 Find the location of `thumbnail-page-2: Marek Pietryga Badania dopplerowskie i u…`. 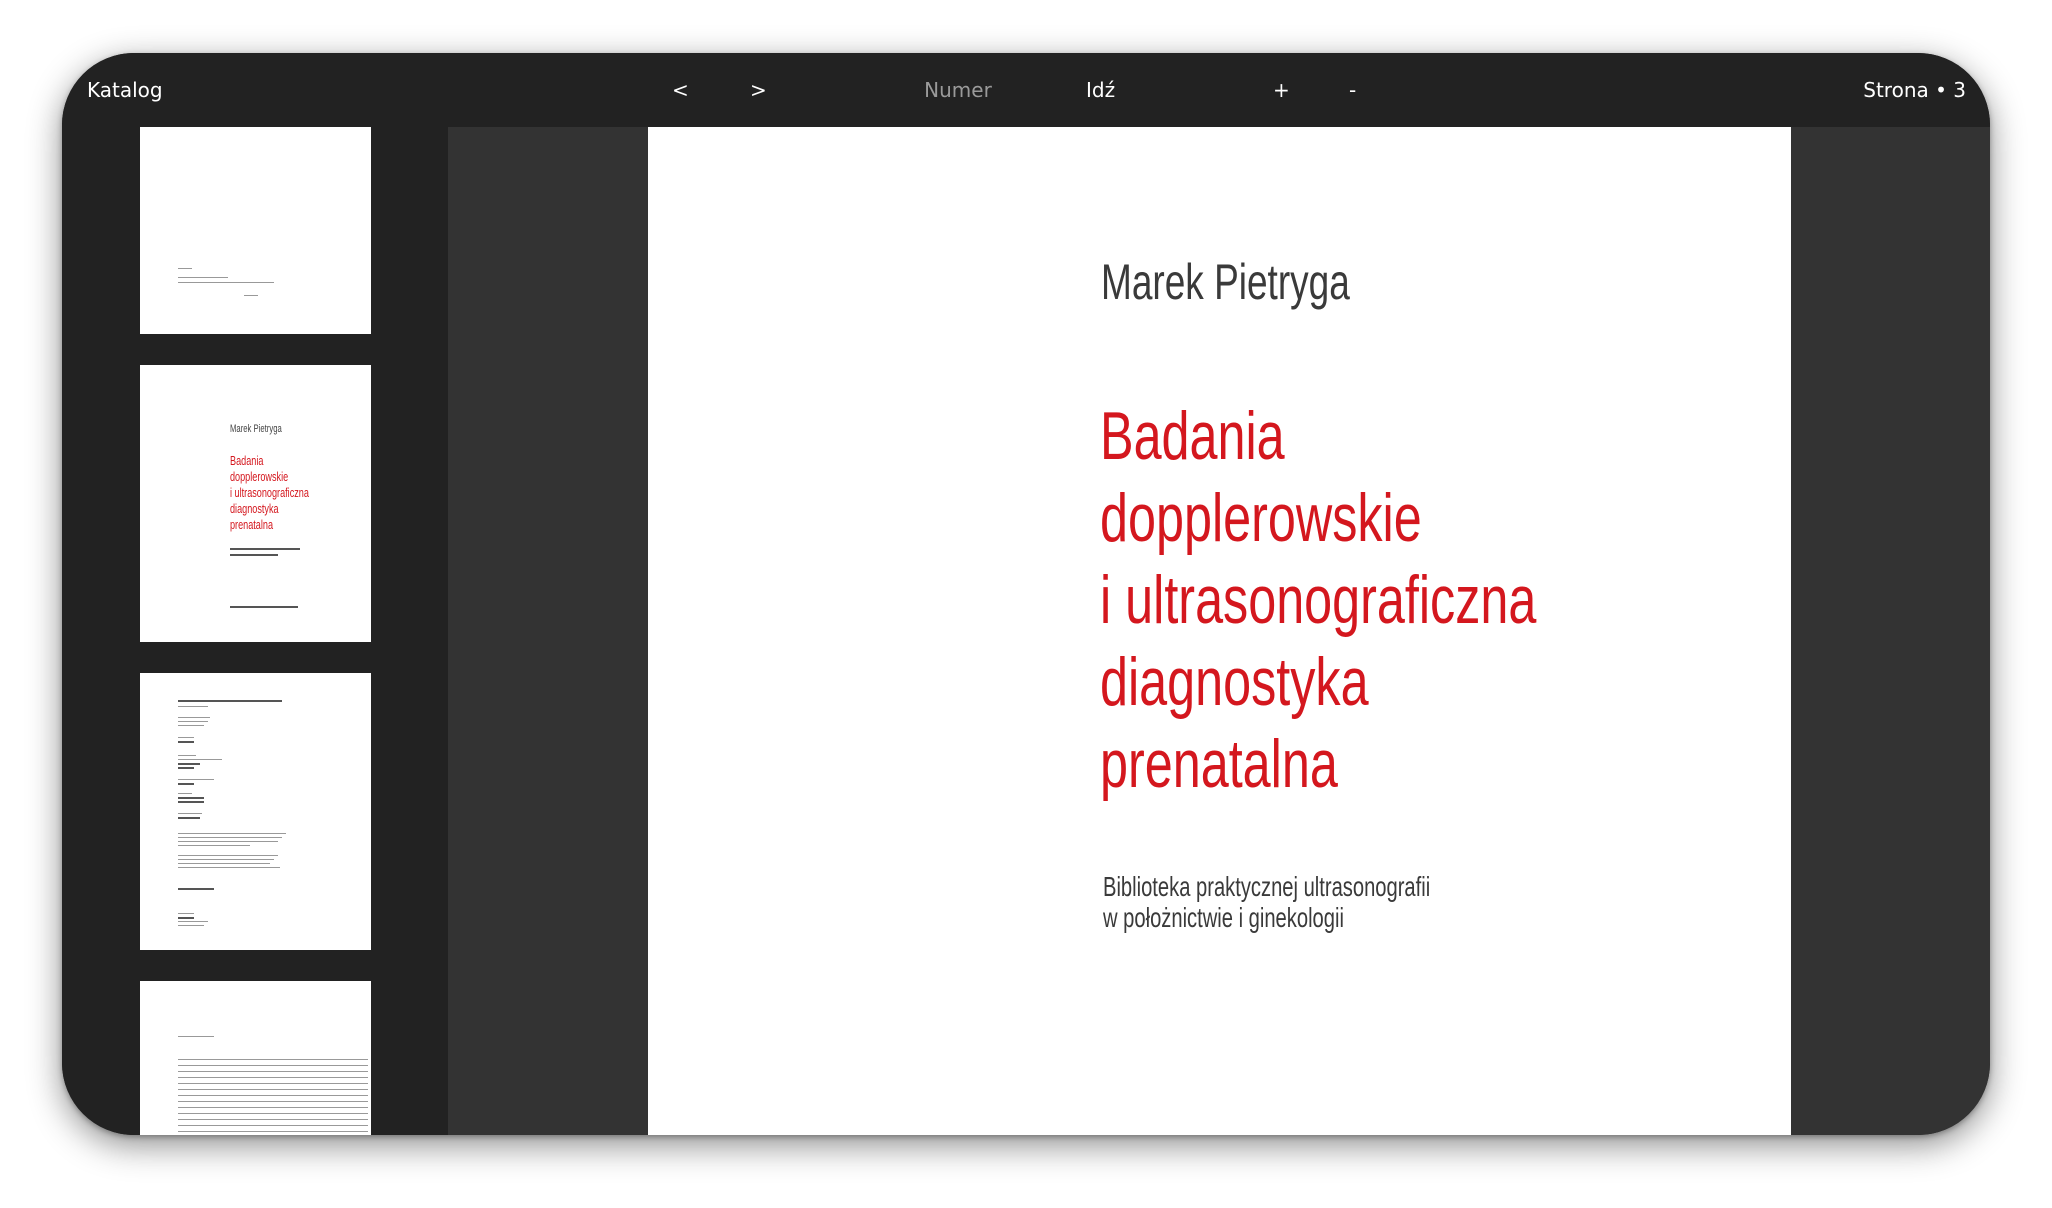

thumbnail-page-2: Marek Pietryga Badania dopplerowskie i u… is located at coordinates (255, 503).